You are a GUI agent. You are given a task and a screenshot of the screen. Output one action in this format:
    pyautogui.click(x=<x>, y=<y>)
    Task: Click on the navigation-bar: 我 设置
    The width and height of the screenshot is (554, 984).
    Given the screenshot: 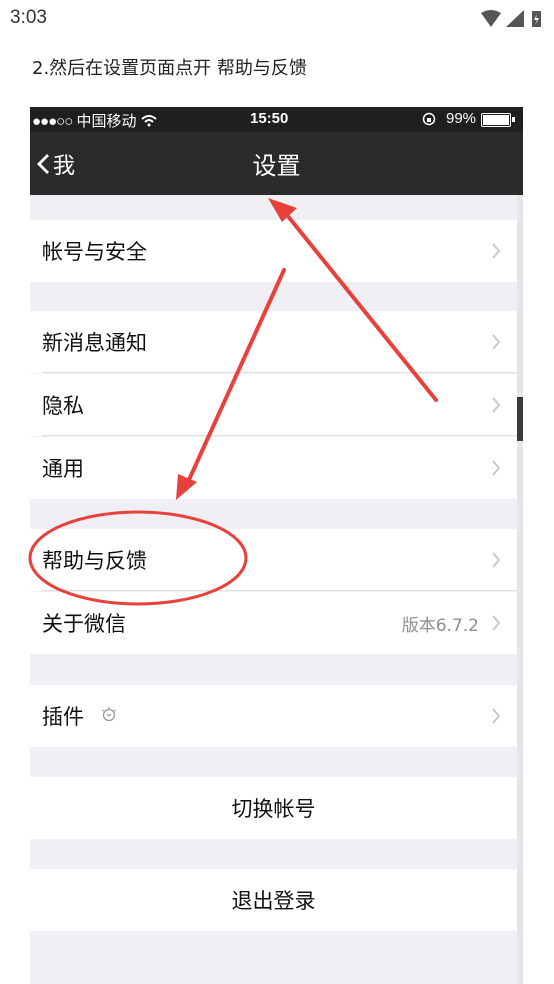 What is the action you would take?
    pyautogui.click(x=276, y=163)
    